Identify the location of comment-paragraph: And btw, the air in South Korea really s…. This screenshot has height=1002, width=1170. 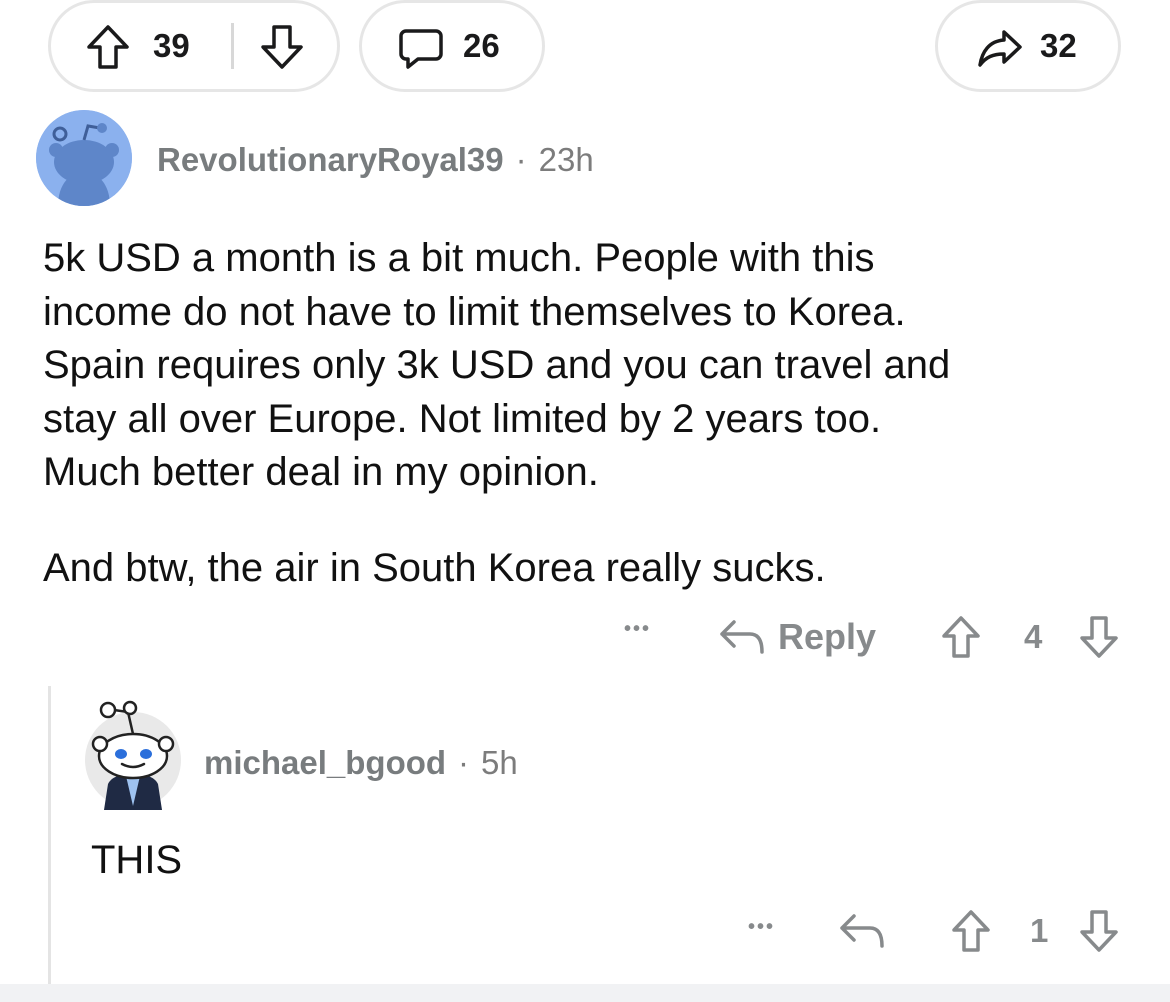
(434, 567).